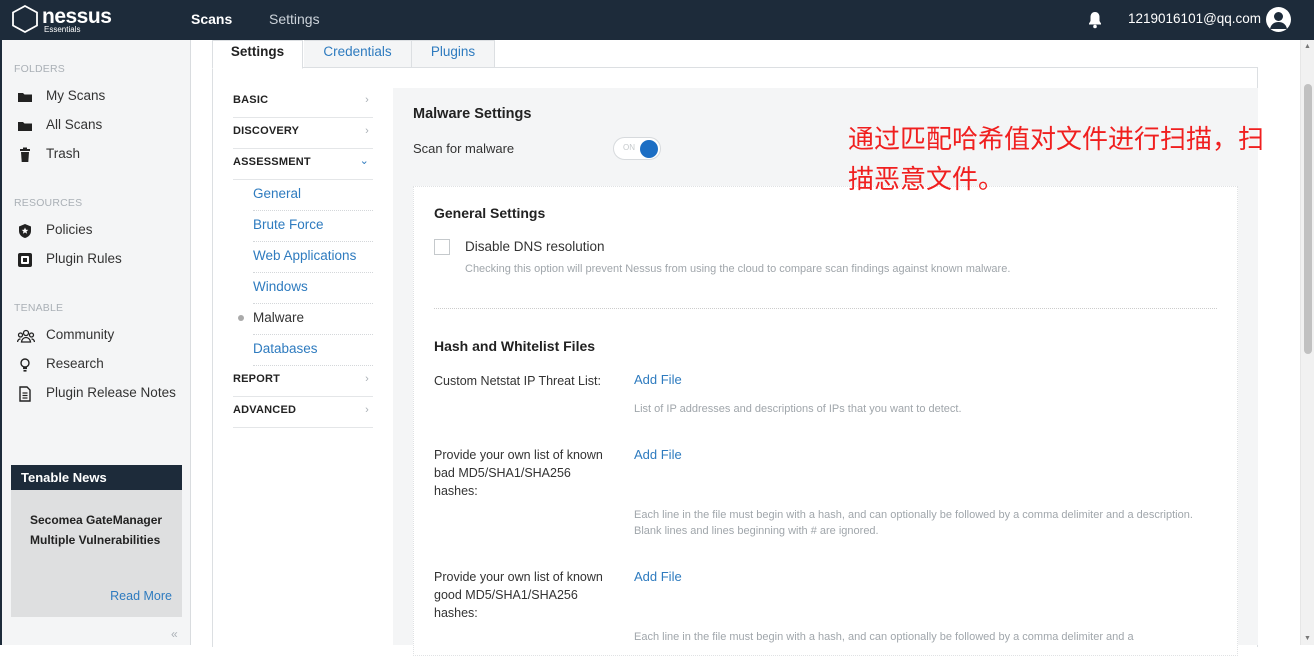  Describe the element at coordinates (272, 162) in the screenshot. I see `subnav-label: ASSESSMENT` at that location.